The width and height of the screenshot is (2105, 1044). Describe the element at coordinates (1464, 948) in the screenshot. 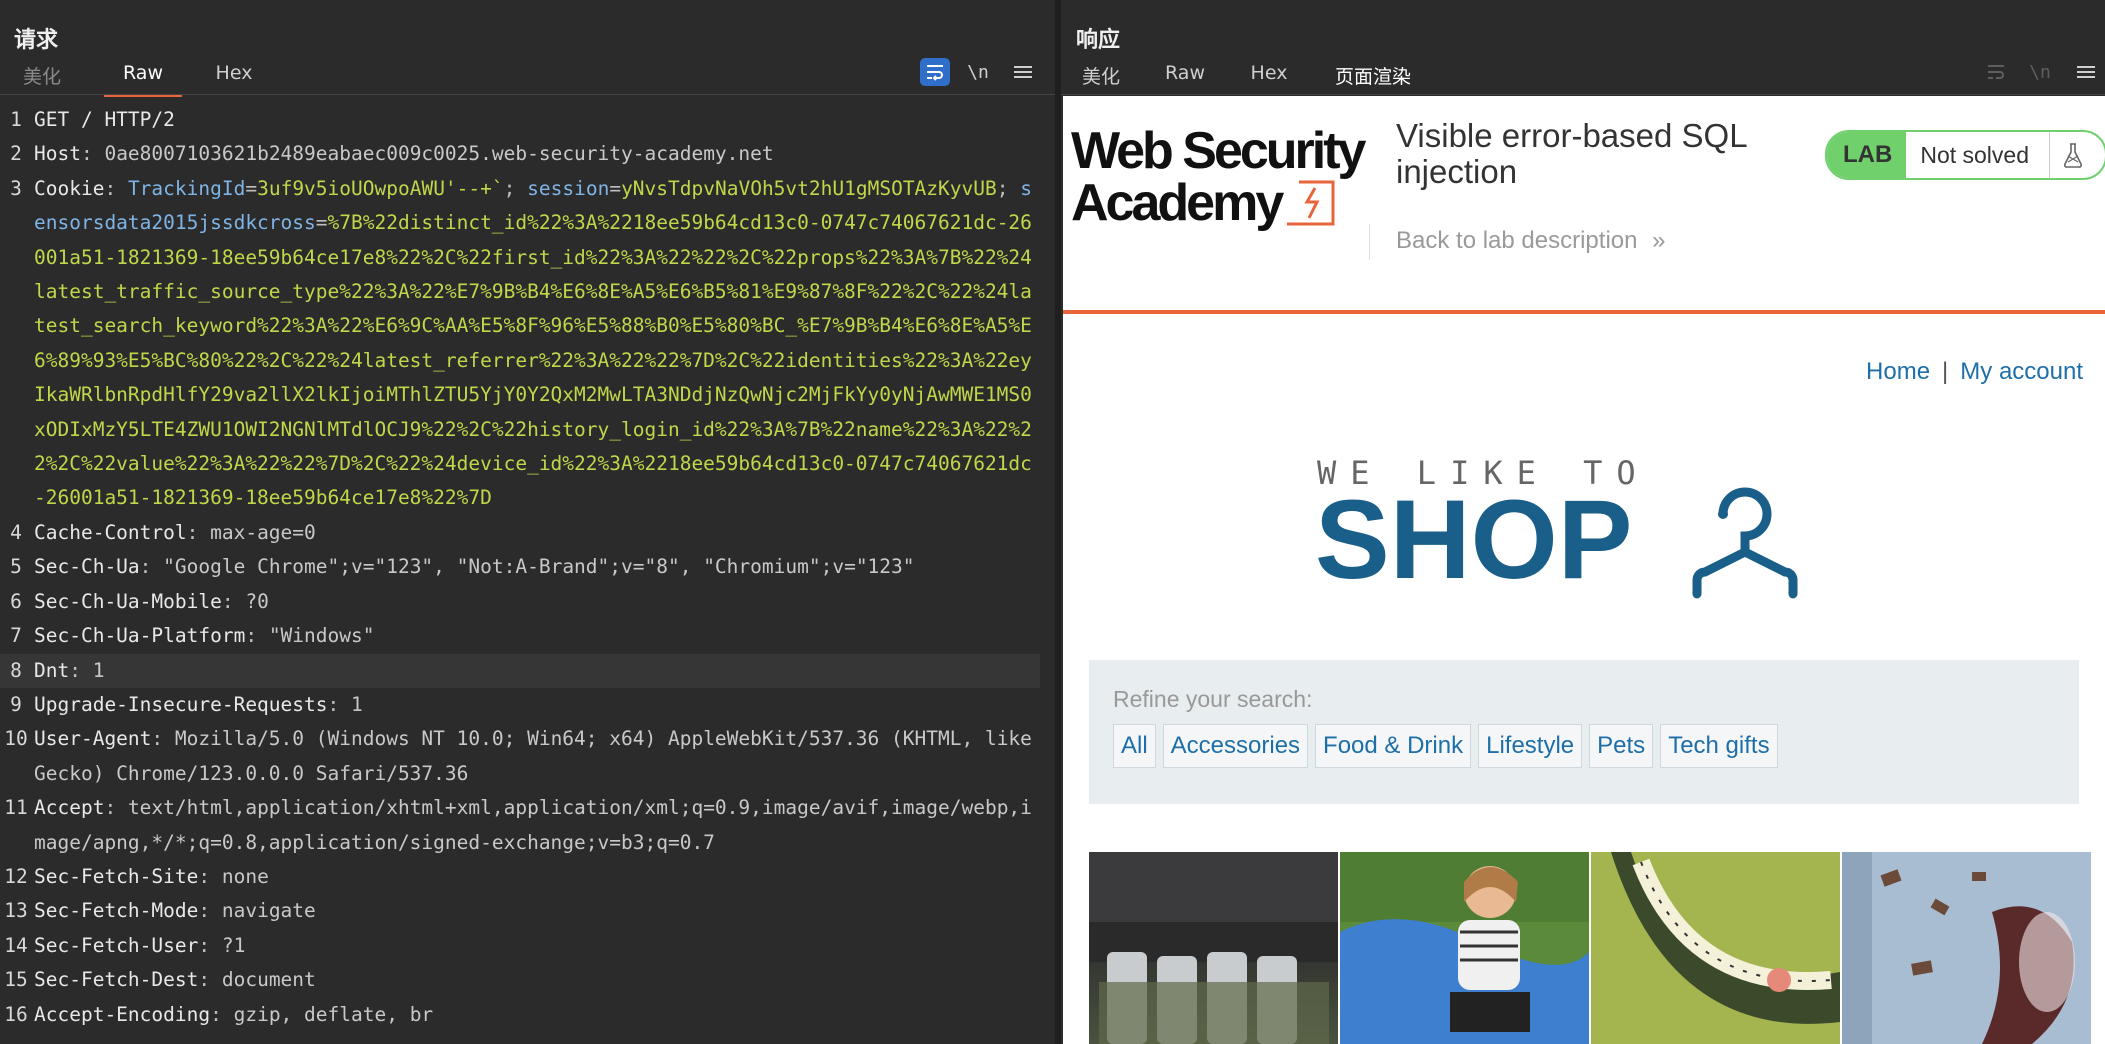

I see `product-image-bean-bag` at that location.